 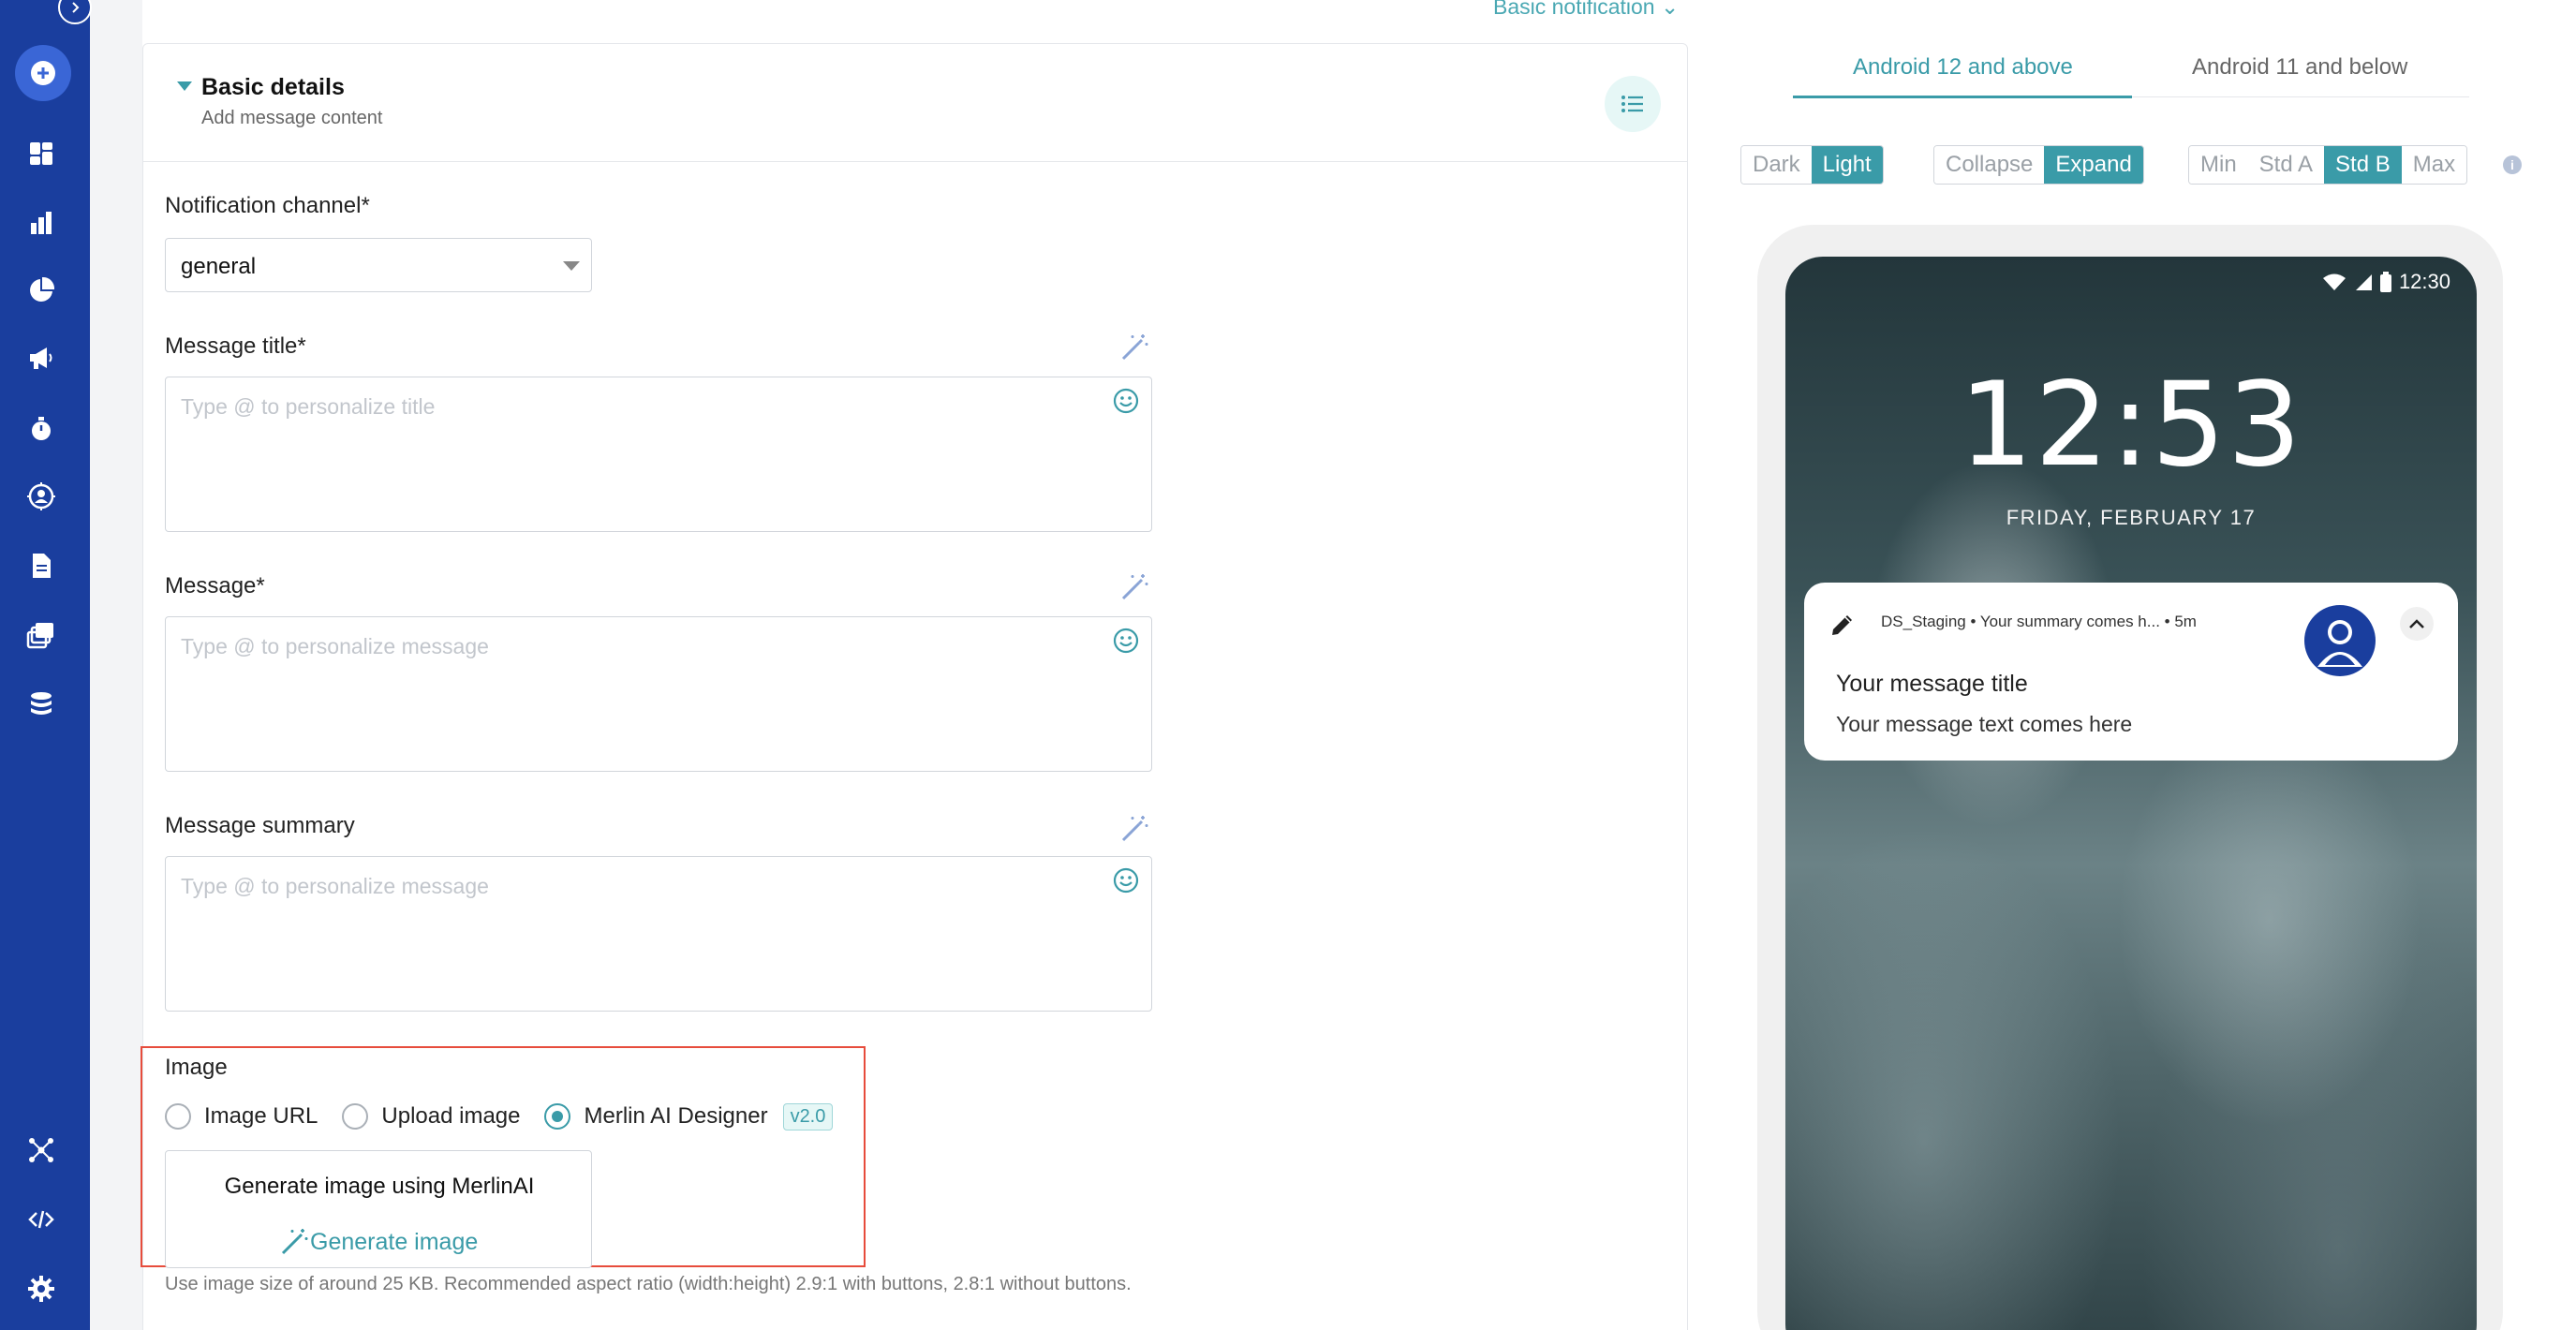 I want to click on tab-divider, so click(x=2300, y=96).